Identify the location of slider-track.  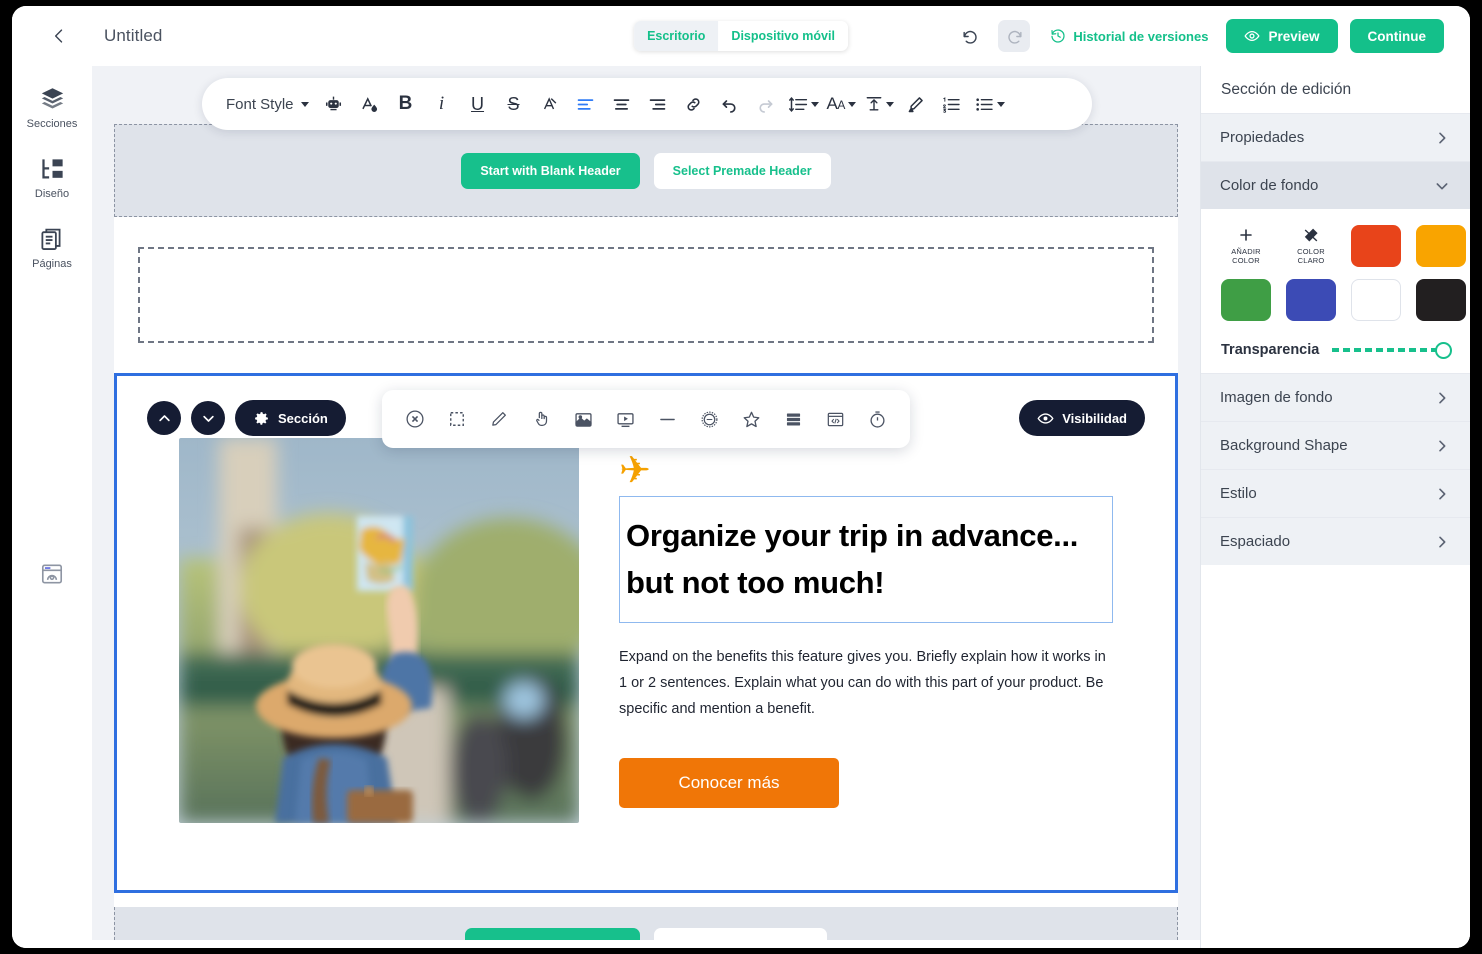
(1391, 350).